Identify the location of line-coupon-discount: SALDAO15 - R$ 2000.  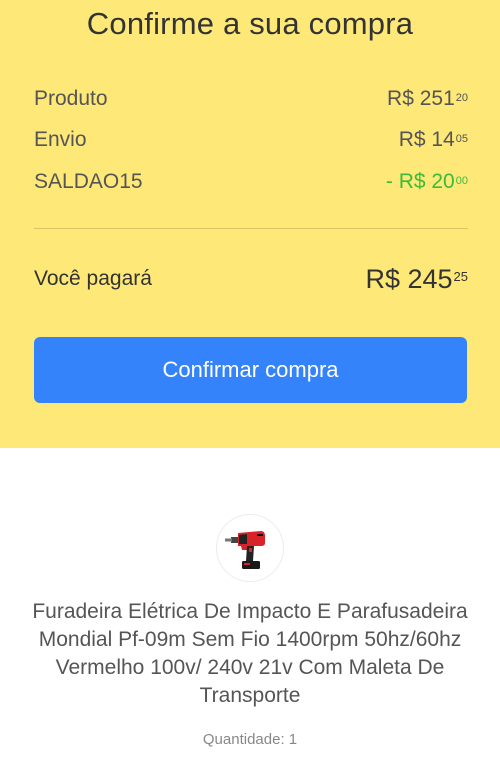
(251, 182).